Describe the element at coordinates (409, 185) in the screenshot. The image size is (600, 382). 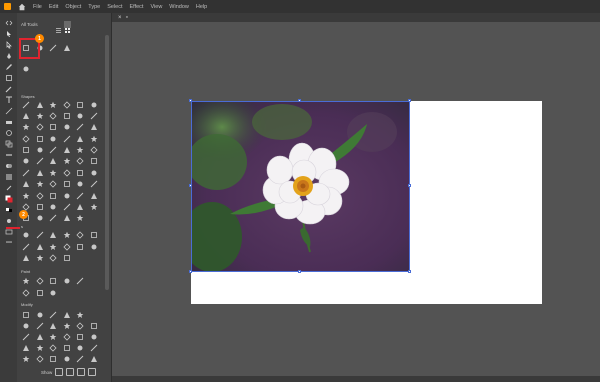
I see `selection-handle-mr` at that location.